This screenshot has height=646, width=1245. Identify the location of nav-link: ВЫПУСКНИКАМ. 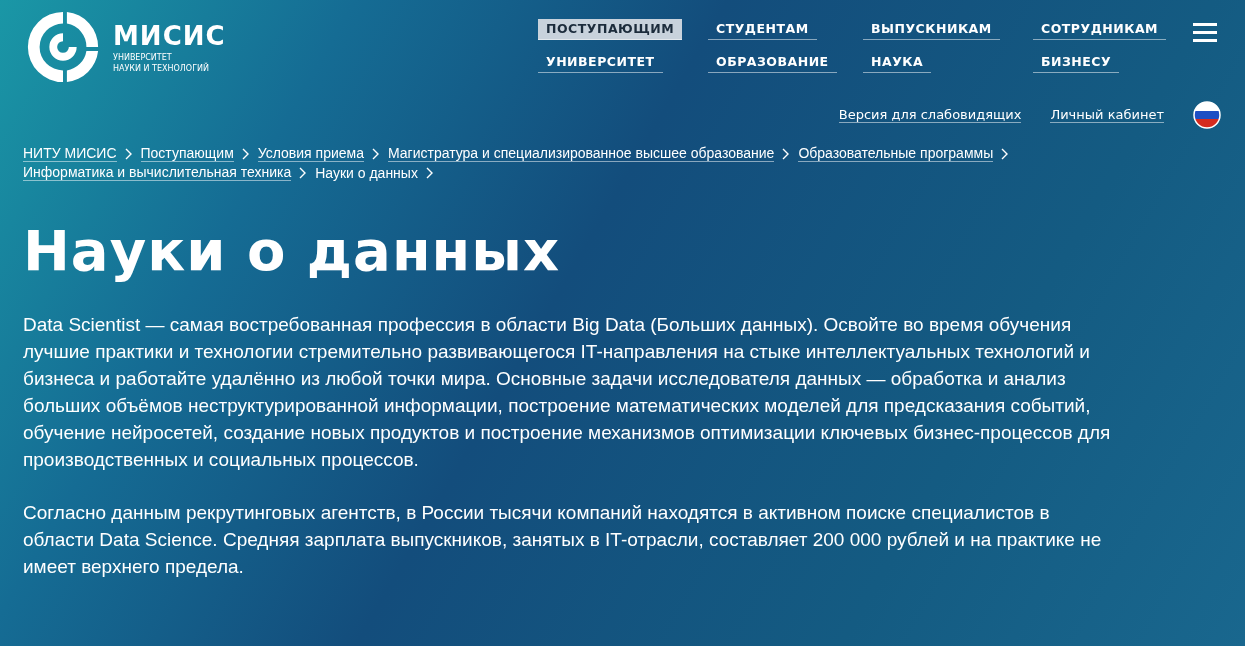
(931, 29).